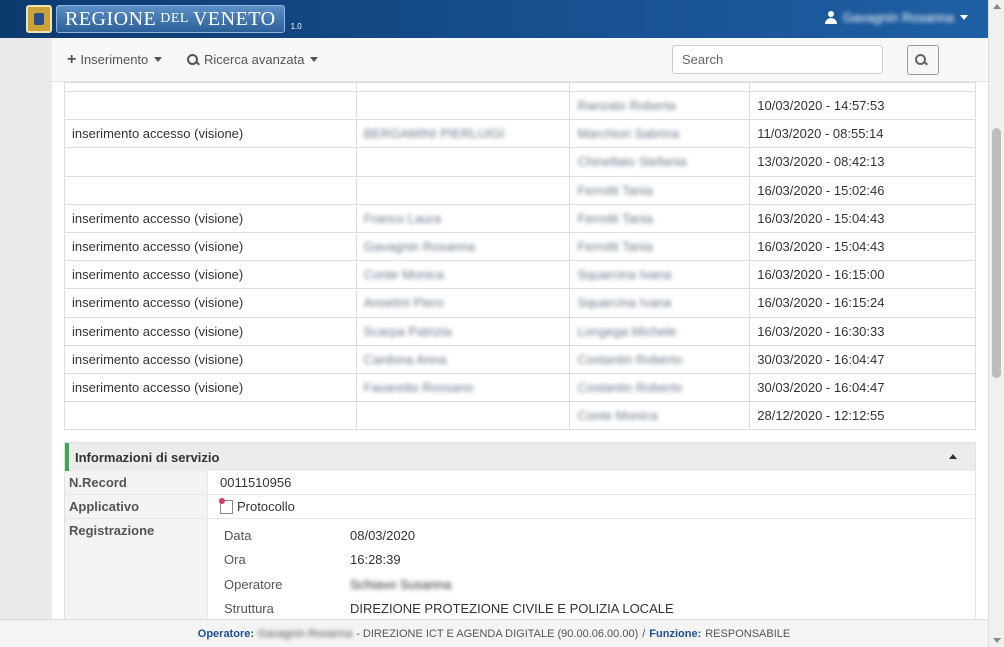  Describe the element at coordinates (39, 19) in the screenshot. I see `lion-crest-icon` at that location.